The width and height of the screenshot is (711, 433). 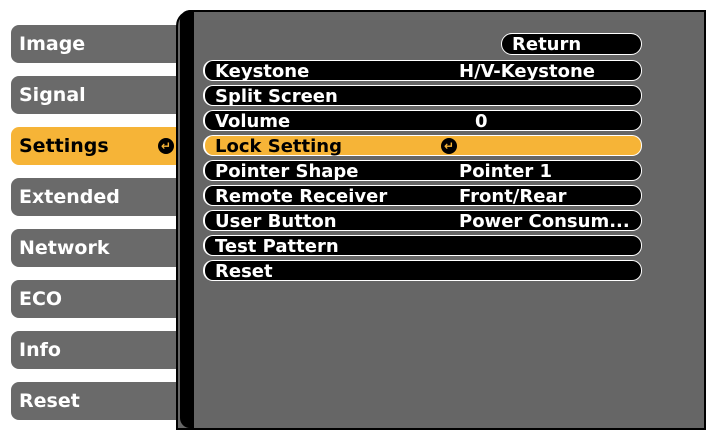 What do you see at coordinates (94, 401) in the screenshot?
I see `tab-reset: Reset` at bounding box center [94, 401].